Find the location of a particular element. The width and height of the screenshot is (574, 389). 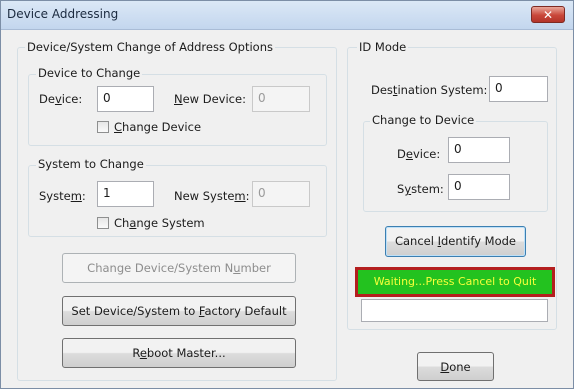

id-mode-title: ID Mode is located at coordinates (383, 47).